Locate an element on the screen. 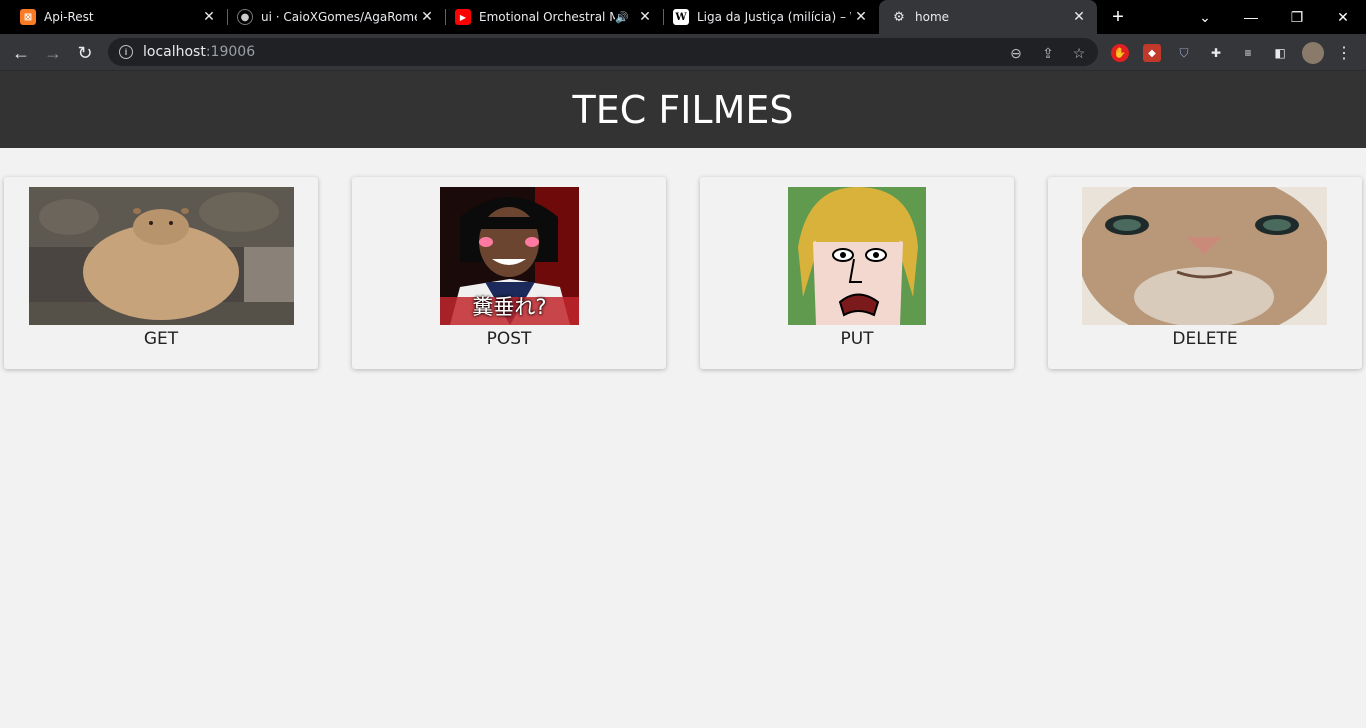  tab-search-button: ⌄ is located at coordinates (1205, 17).